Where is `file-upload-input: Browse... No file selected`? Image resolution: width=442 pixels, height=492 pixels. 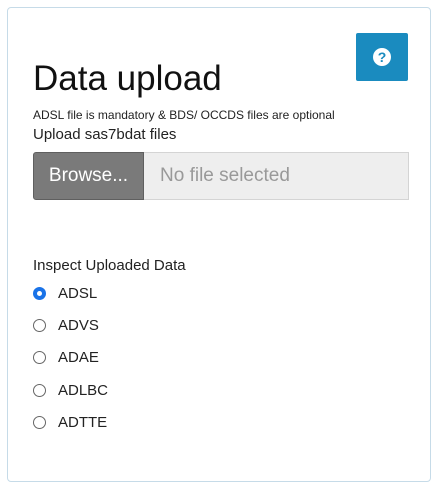 file-upload-input: Browse... No file selected is located at coordinates (221, 176).